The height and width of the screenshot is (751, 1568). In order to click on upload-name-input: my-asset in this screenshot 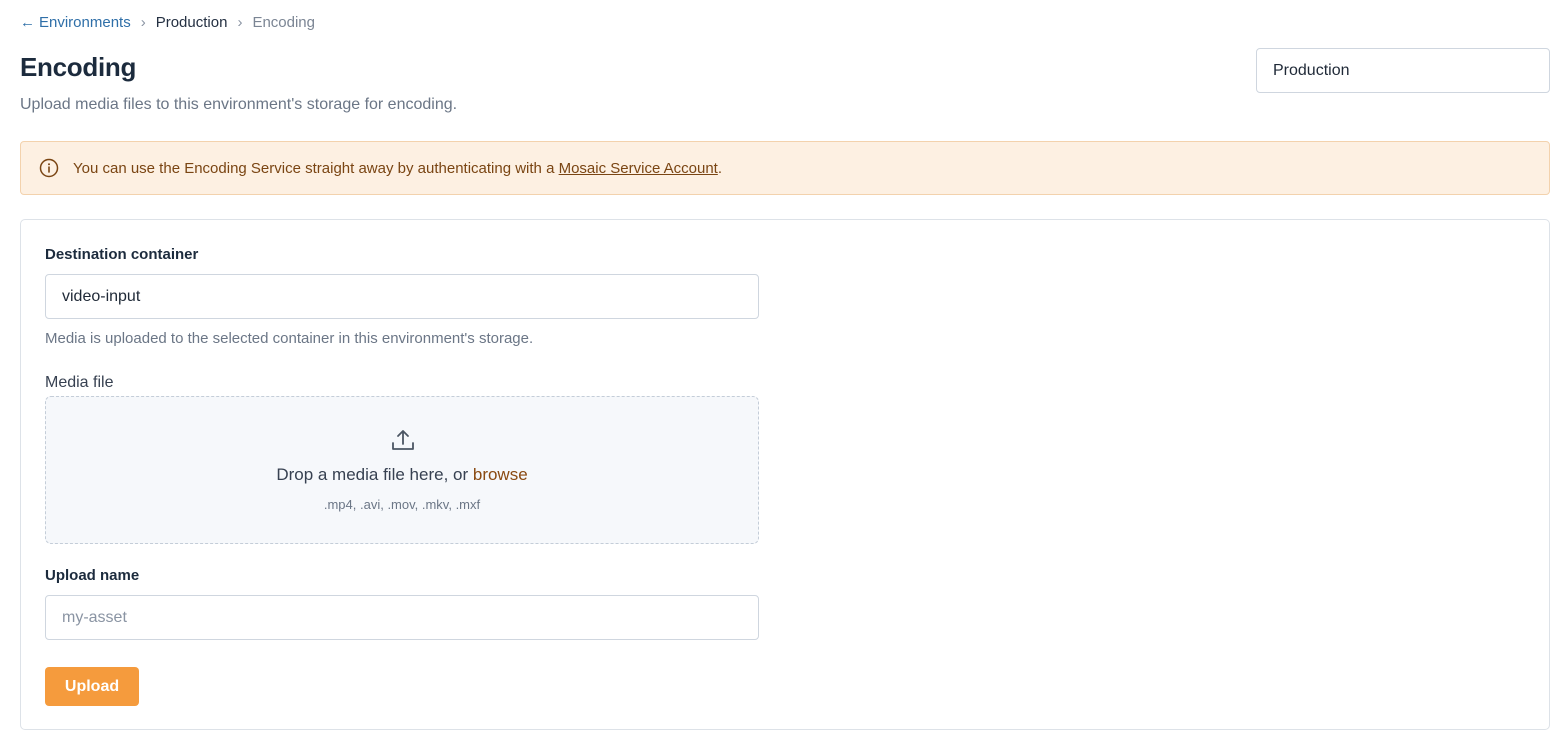, I will do `click(402, 617)`.